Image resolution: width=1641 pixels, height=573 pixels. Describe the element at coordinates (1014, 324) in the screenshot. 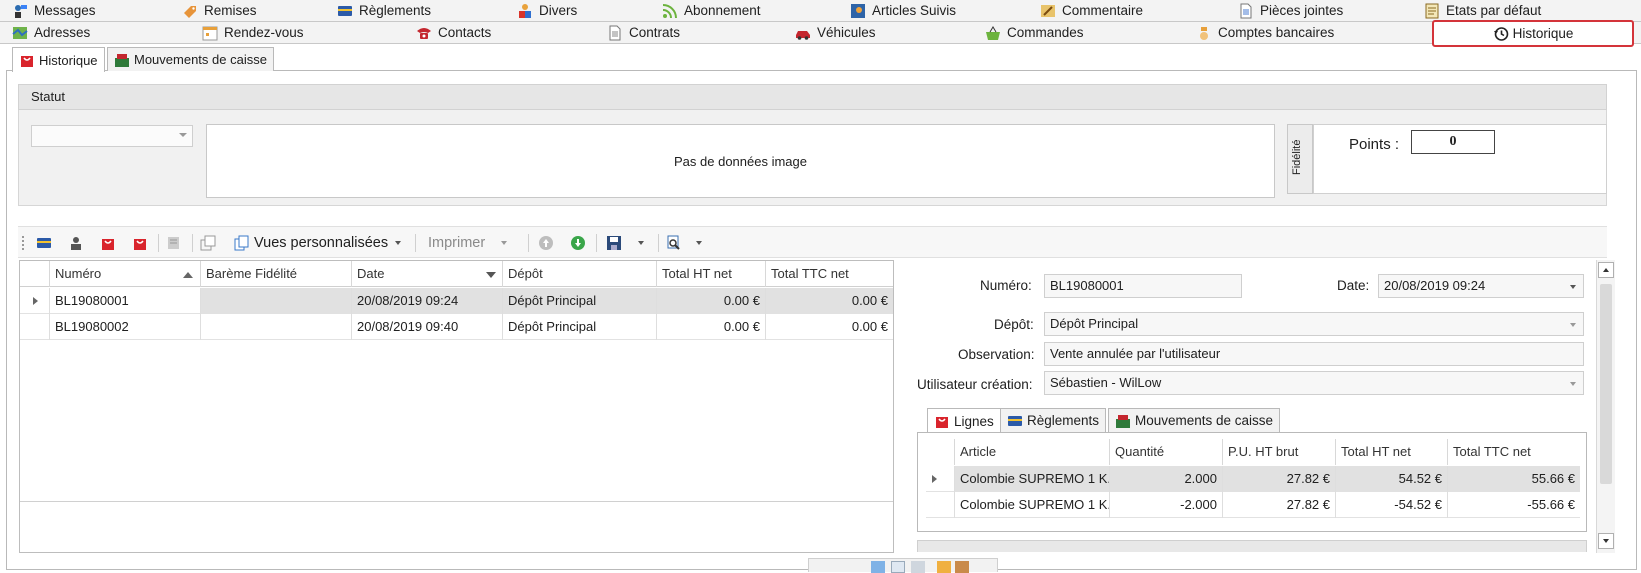

I see `depot-label: Dépôt:` at that location.